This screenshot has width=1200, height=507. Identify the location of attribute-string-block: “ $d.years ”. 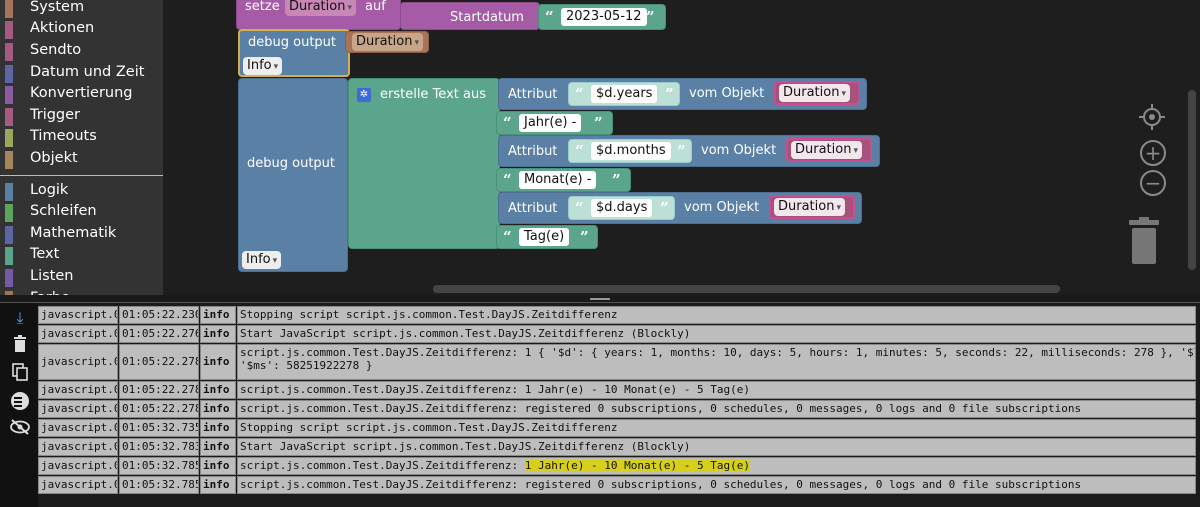
(624, 94).